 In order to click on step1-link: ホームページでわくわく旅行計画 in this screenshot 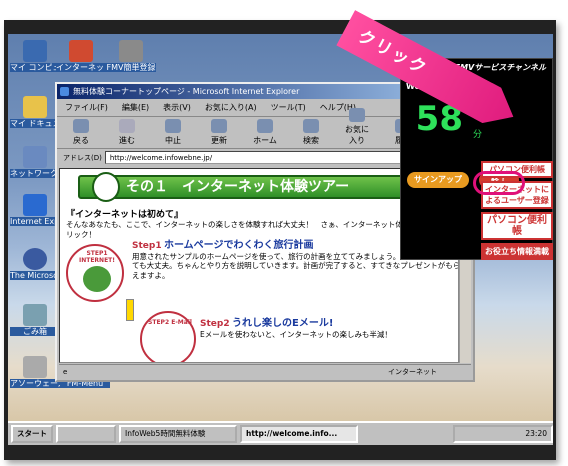, I will do `click(239, 245)`.